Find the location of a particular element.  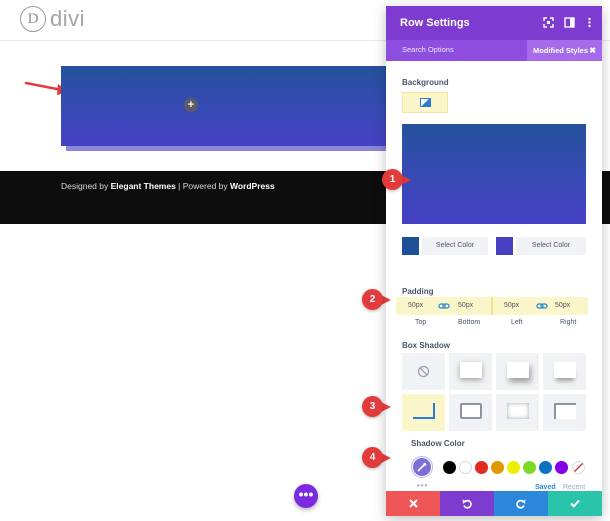

expand-icon is located at coordinates (548, 22).